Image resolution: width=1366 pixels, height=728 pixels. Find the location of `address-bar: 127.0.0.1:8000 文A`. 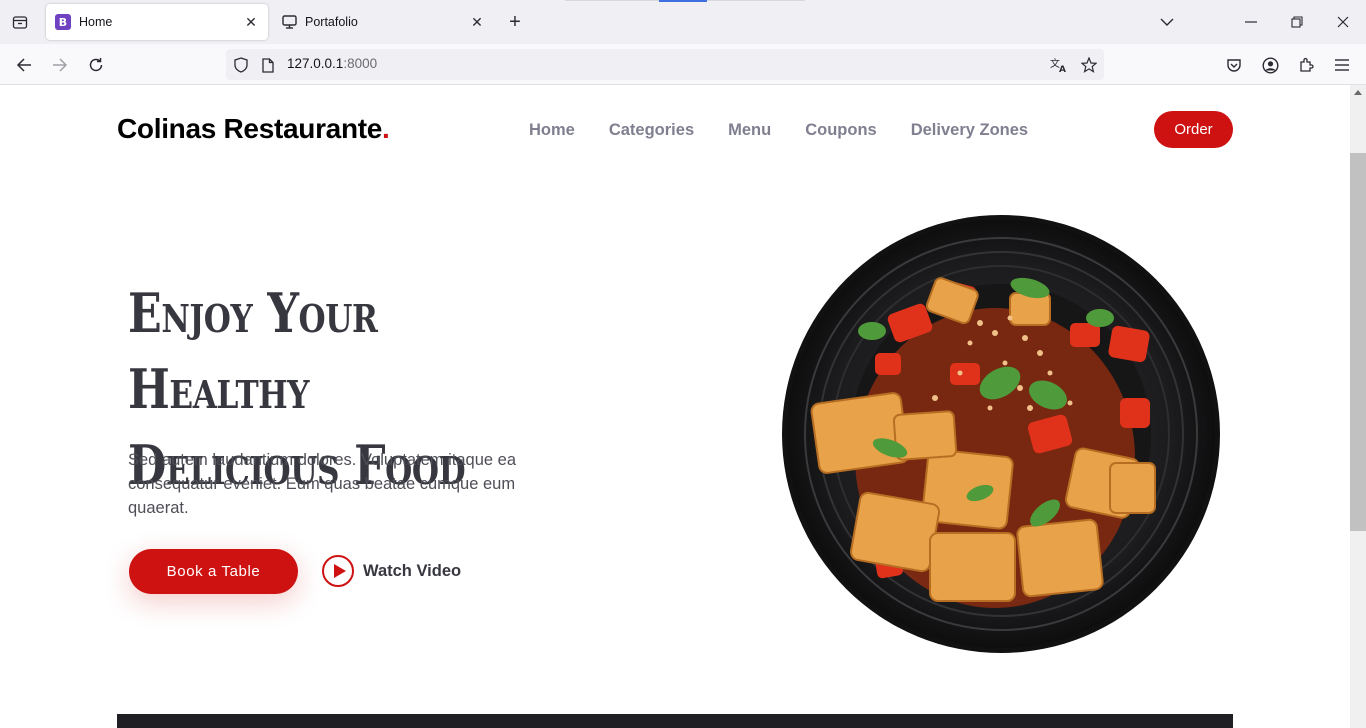

address-bar: 127.0.0.1:8000 文A is located at coordinates (665, 64).